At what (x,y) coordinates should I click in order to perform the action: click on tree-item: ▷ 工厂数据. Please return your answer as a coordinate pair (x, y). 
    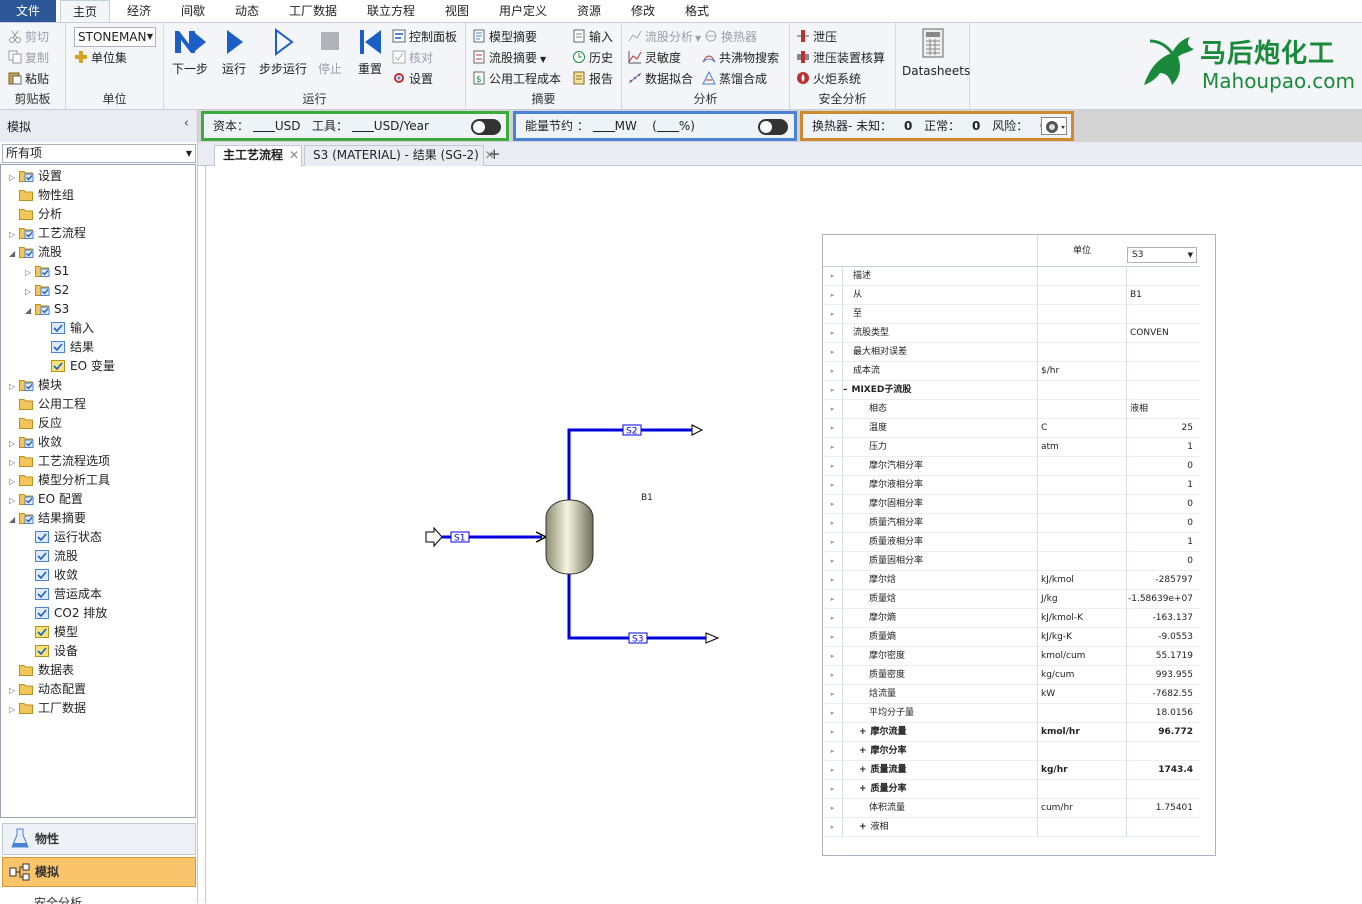
    Looking at the image, I should click on (47, 708).